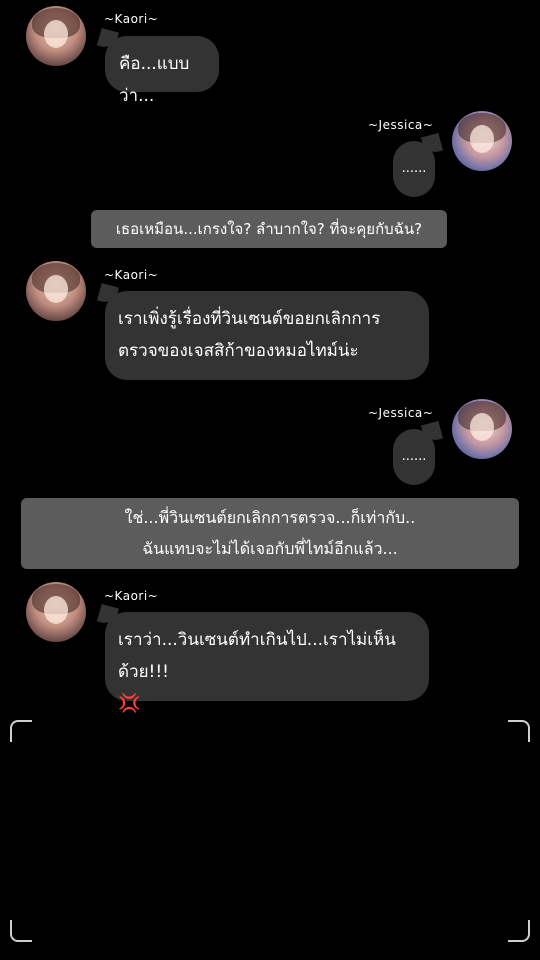 Image resolution: width=540 pixels, height=960 pixels. Describe the element at coordinates (519, 931) in the screenshot. I see `frame-corner-bottom-right` at that location.